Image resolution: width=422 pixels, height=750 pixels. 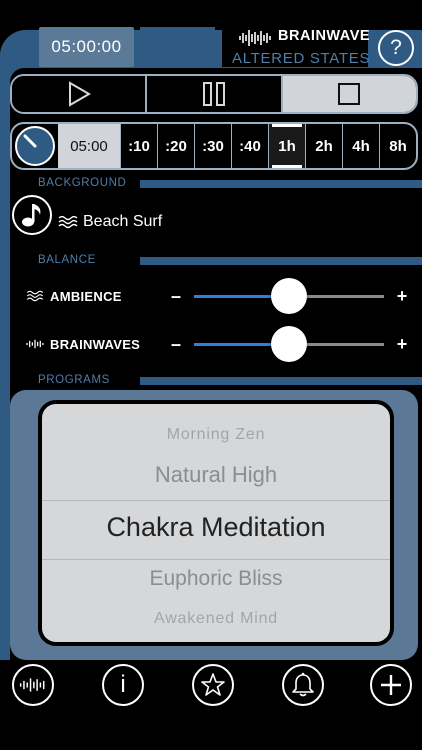 I want to click on bell-icon, so click(x=303, y=684).